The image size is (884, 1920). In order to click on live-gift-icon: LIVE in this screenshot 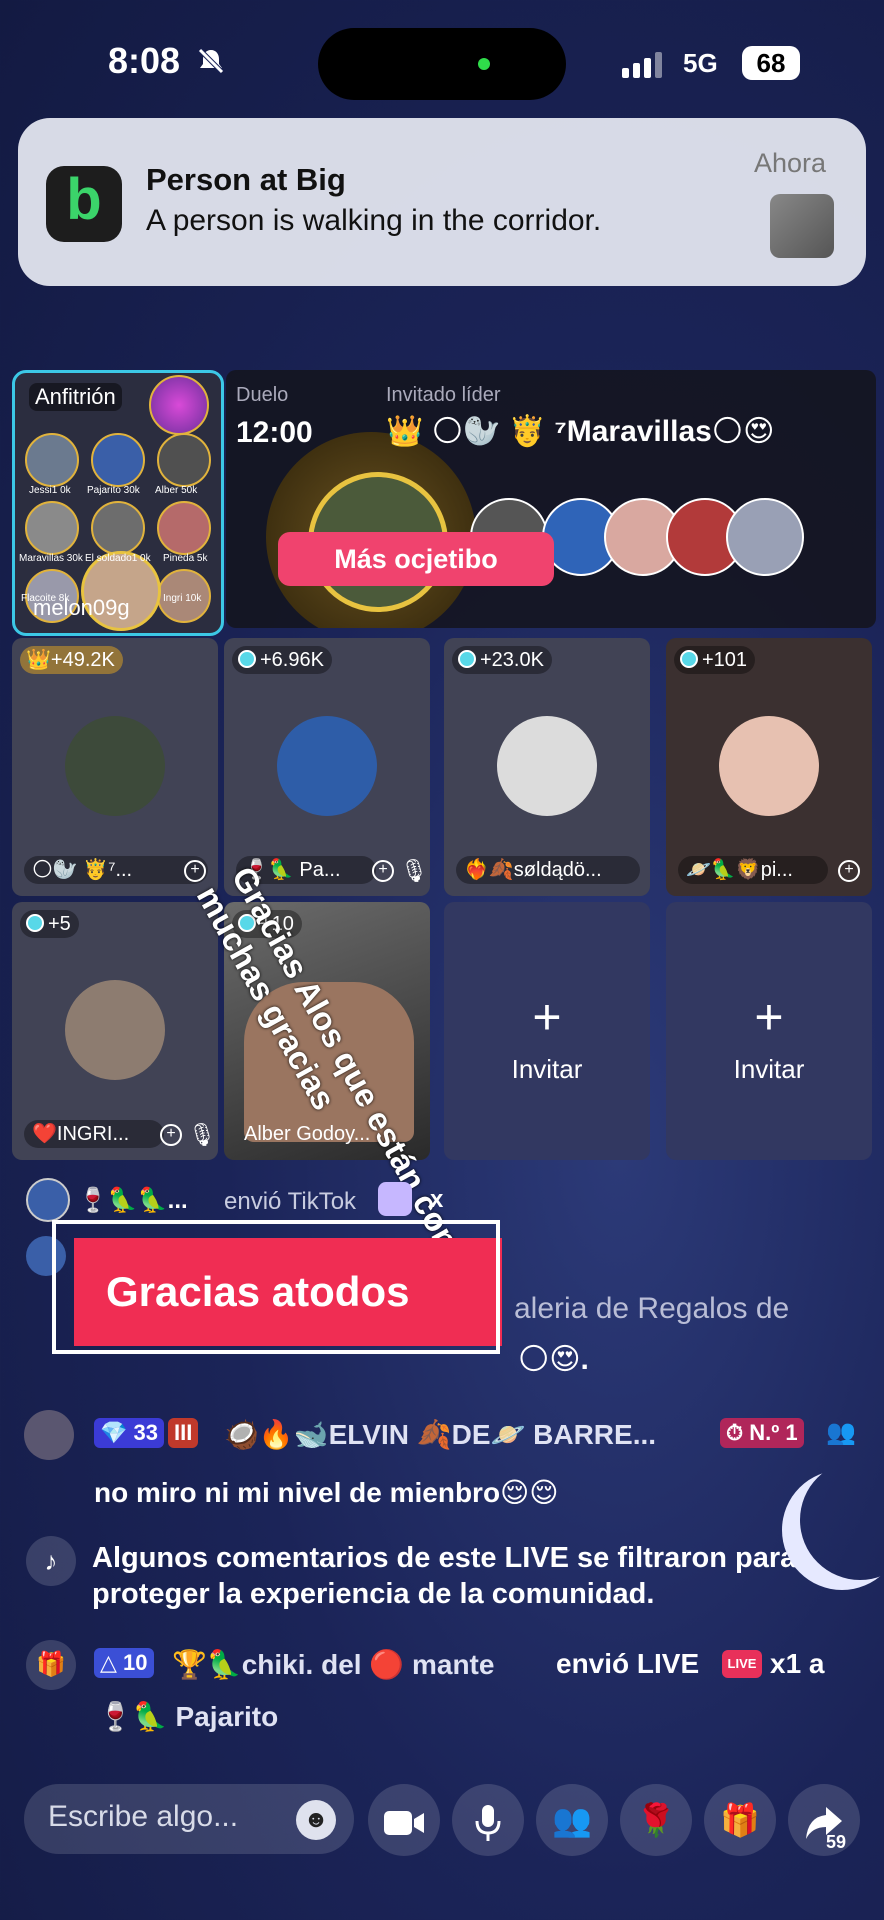, I will do `click(742, 1664)`.